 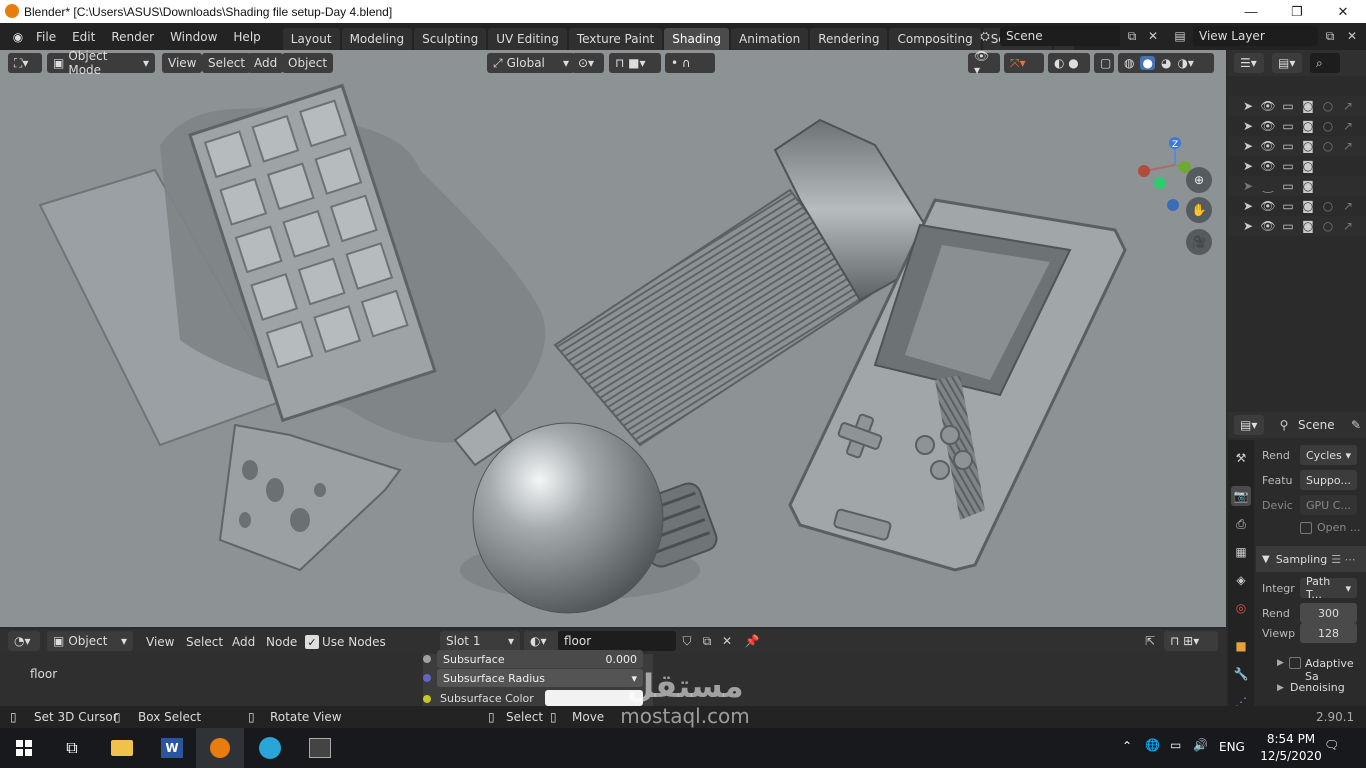 I want to click on pivot-point-button: ⊙▾, so click(x=588, y=63).